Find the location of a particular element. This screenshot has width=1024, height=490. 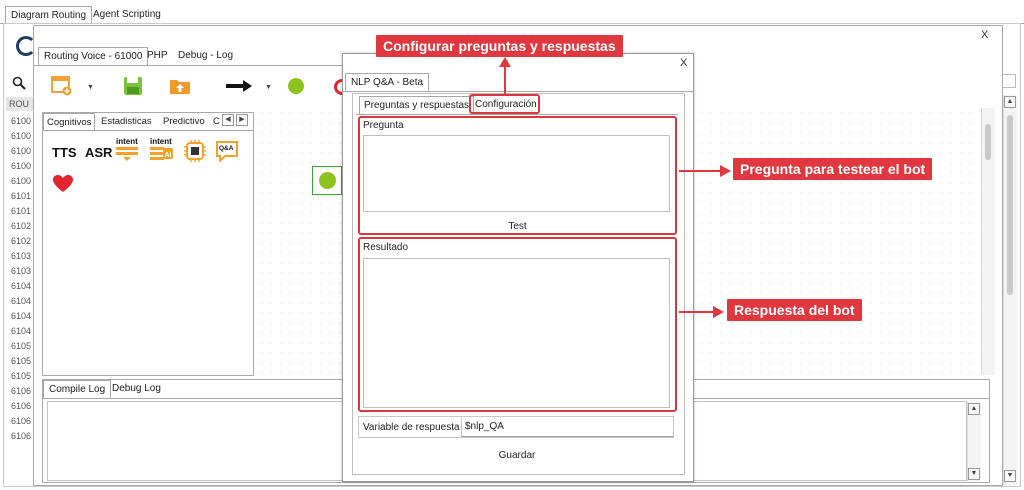

heart-icon is located at coordinates (63, 184).